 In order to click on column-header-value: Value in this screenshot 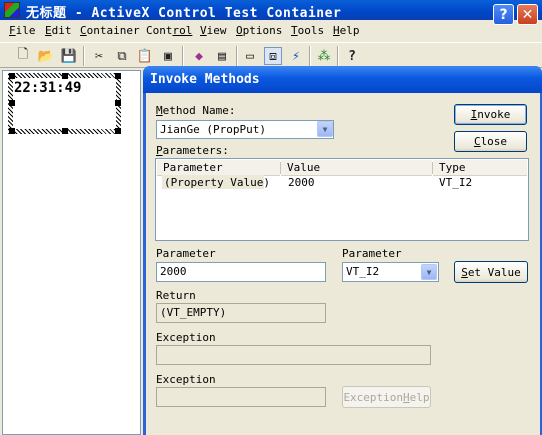, I will do `click(356, 168)`.